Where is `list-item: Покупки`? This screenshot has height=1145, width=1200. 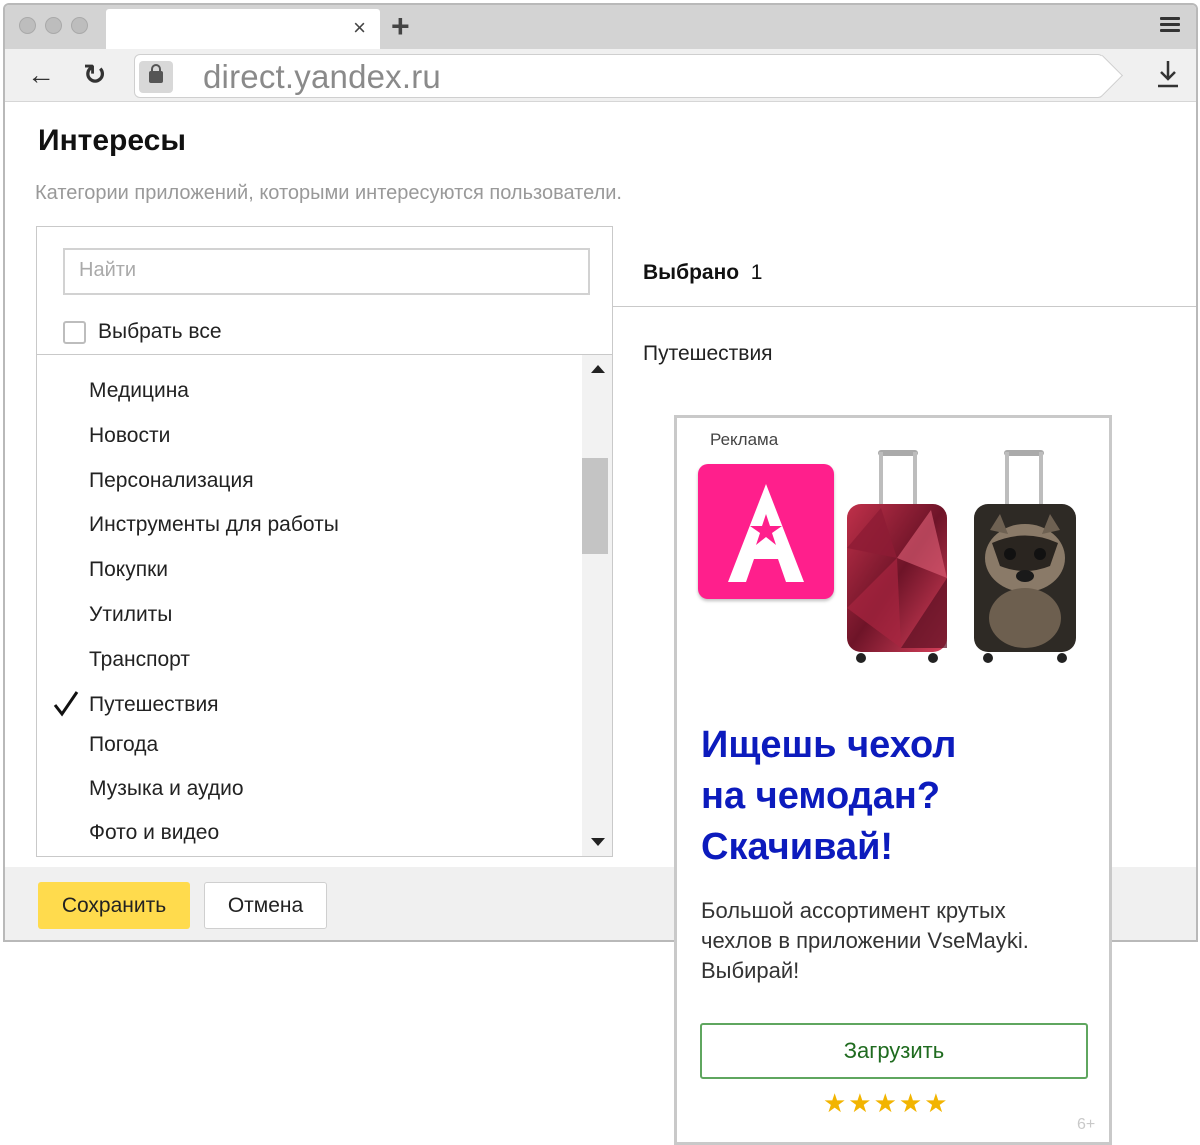 list-item: Покупки is located at coordinates (128, 570).